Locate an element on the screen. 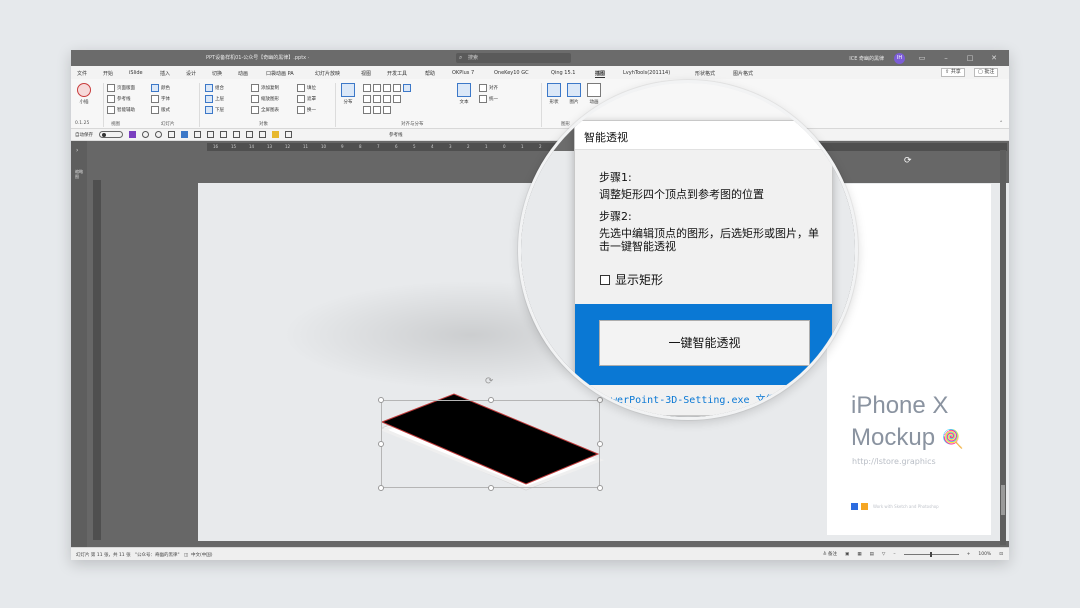 Image resolution: width=1080 pixels, height=608 pixels. autosave-toggle is located at coordinates (111, 134).